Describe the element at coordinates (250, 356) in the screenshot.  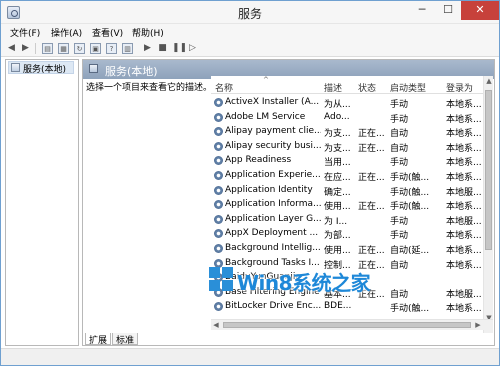
I see `status-bar` at that location.